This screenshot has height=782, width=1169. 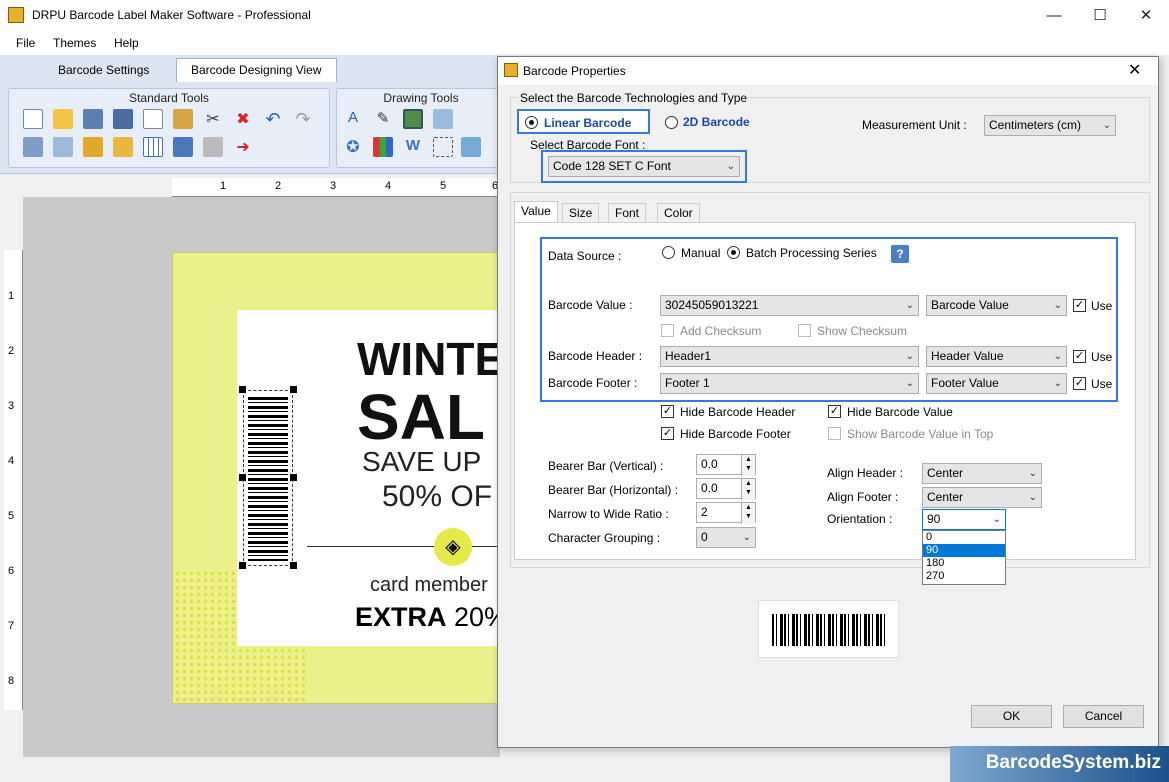 What do you see at coordinates (726, 465) in the screenshot?
I see `bearer-vertical-input: 0.0 ▲ ▼` at bounding box center [726, 465].